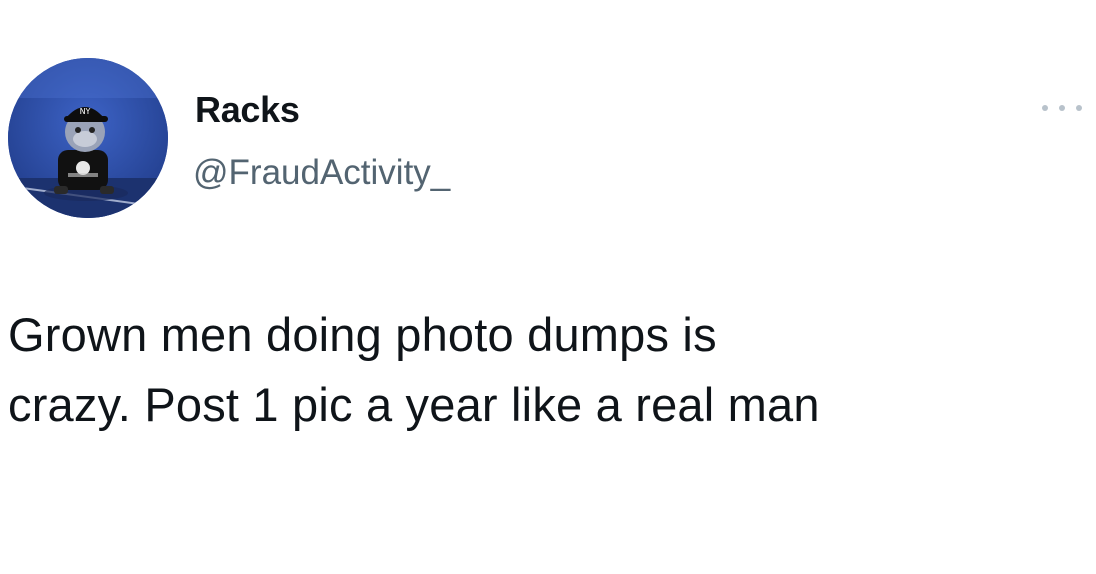  Describe the element at coordinates (321, 173) in the screenshot. I see `user-handle: @FraudActivity_` at that location.